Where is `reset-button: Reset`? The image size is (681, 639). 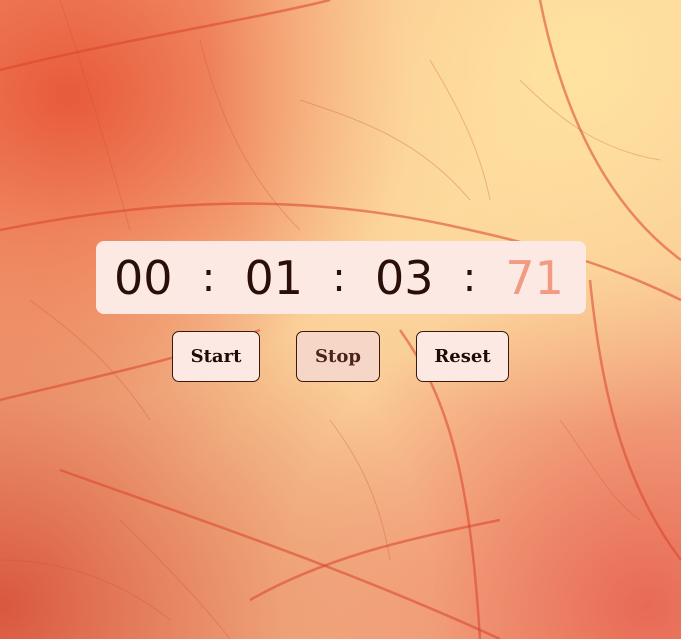
reset-button: Reset is located at coordinates (462, 356).